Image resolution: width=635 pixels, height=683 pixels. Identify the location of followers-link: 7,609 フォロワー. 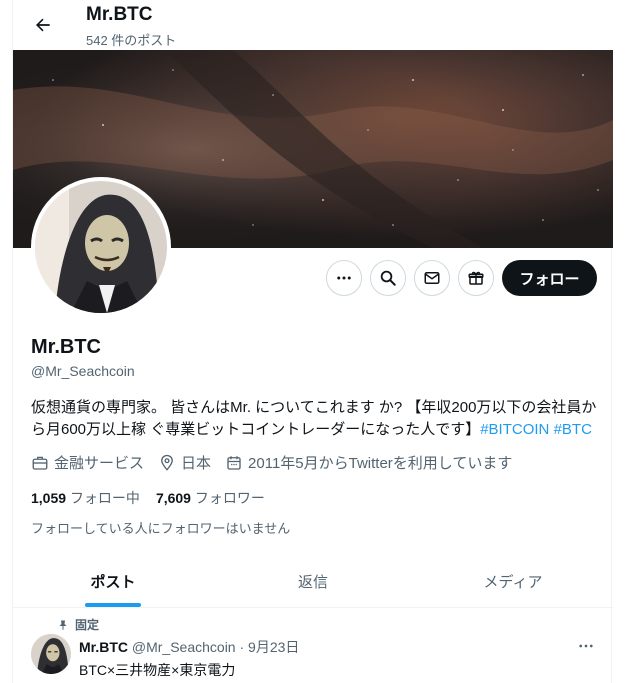
(210, 498).